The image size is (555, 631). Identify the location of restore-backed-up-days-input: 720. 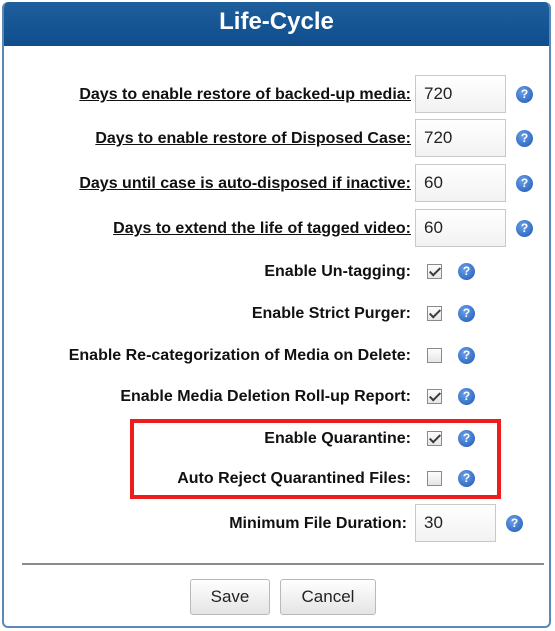
(460, 94).